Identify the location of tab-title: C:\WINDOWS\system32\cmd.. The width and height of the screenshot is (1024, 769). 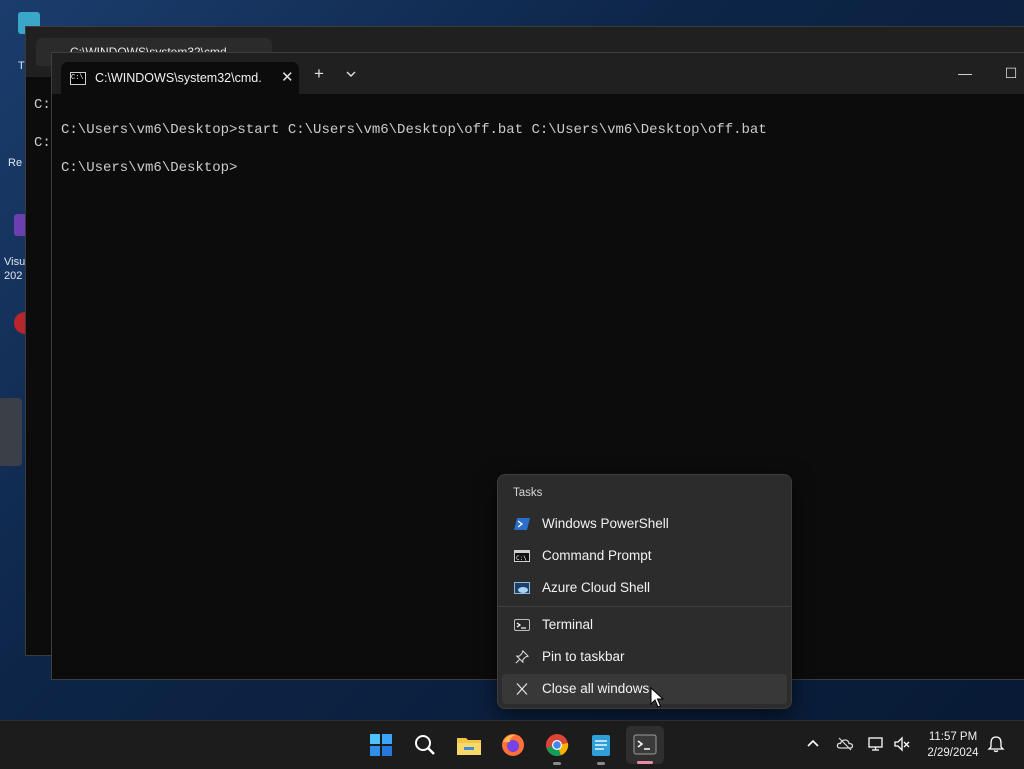
(178, 78).